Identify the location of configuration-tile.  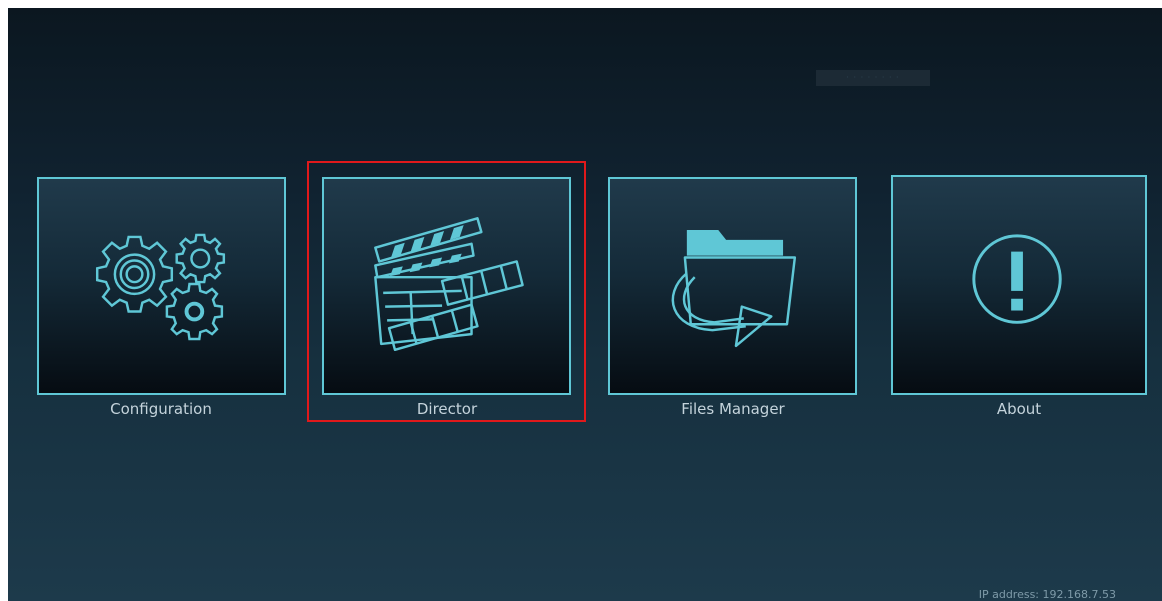
(161, 286).